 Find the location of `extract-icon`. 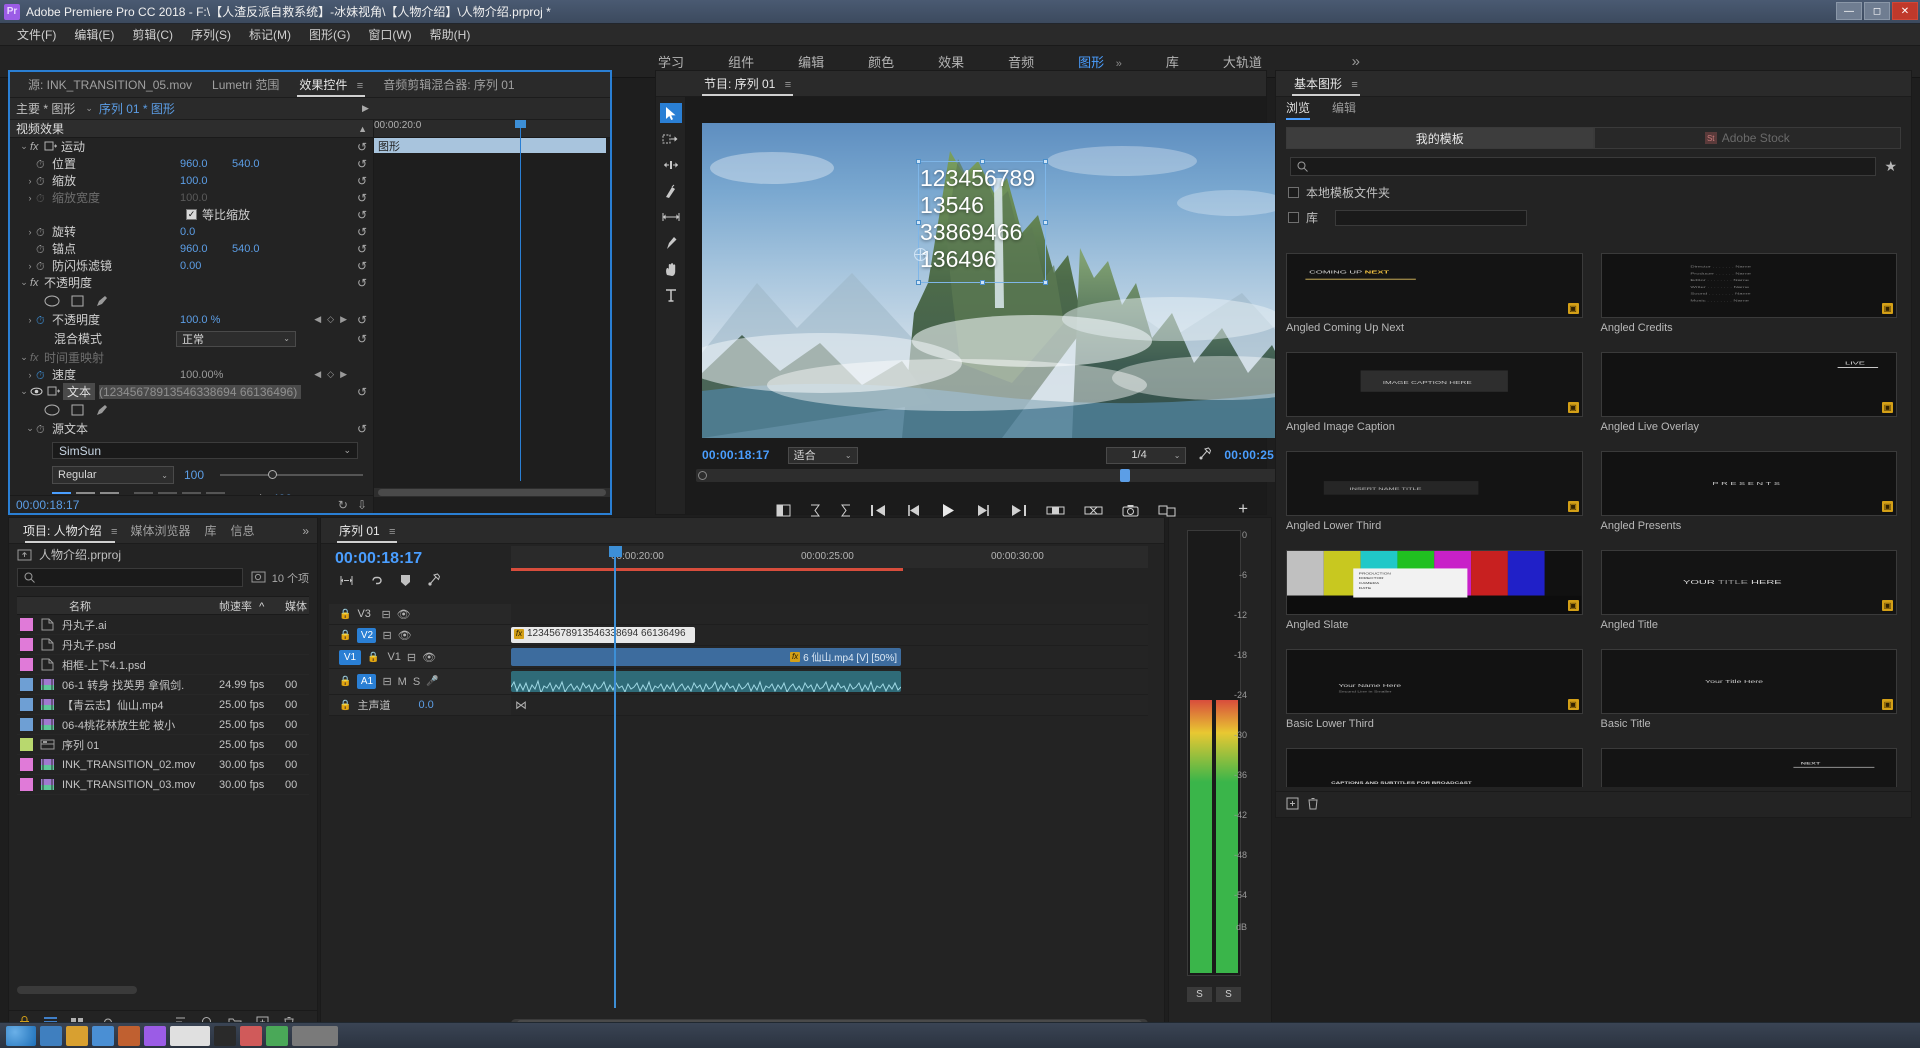

extract-icon is located at coordinates (1093, 510).